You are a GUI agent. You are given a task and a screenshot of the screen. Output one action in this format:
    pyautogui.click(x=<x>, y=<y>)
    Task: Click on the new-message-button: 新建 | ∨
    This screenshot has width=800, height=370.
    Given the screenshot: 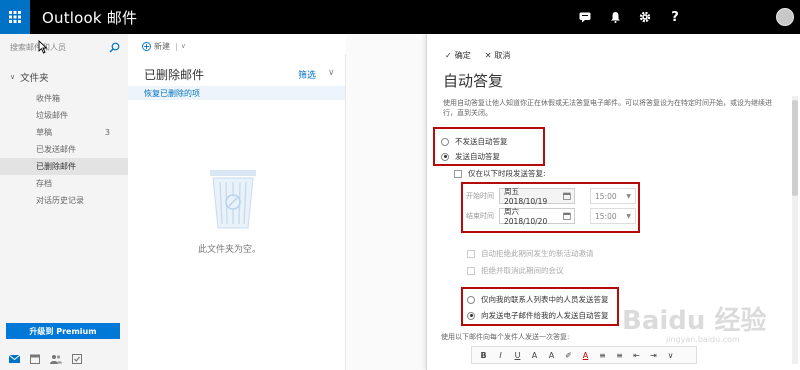 What is the action you would take?
    pyautogui.click(x=164, y=46)
    